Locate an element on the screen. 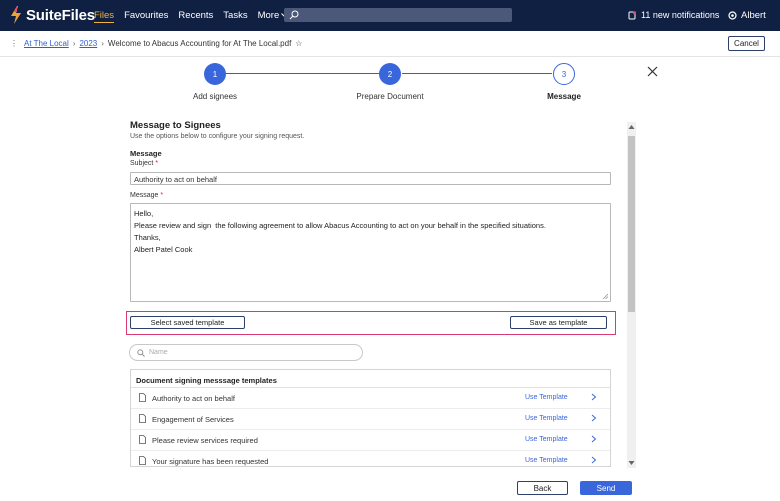  notifications: 11 new notifications is located at coordinates (673, 15).